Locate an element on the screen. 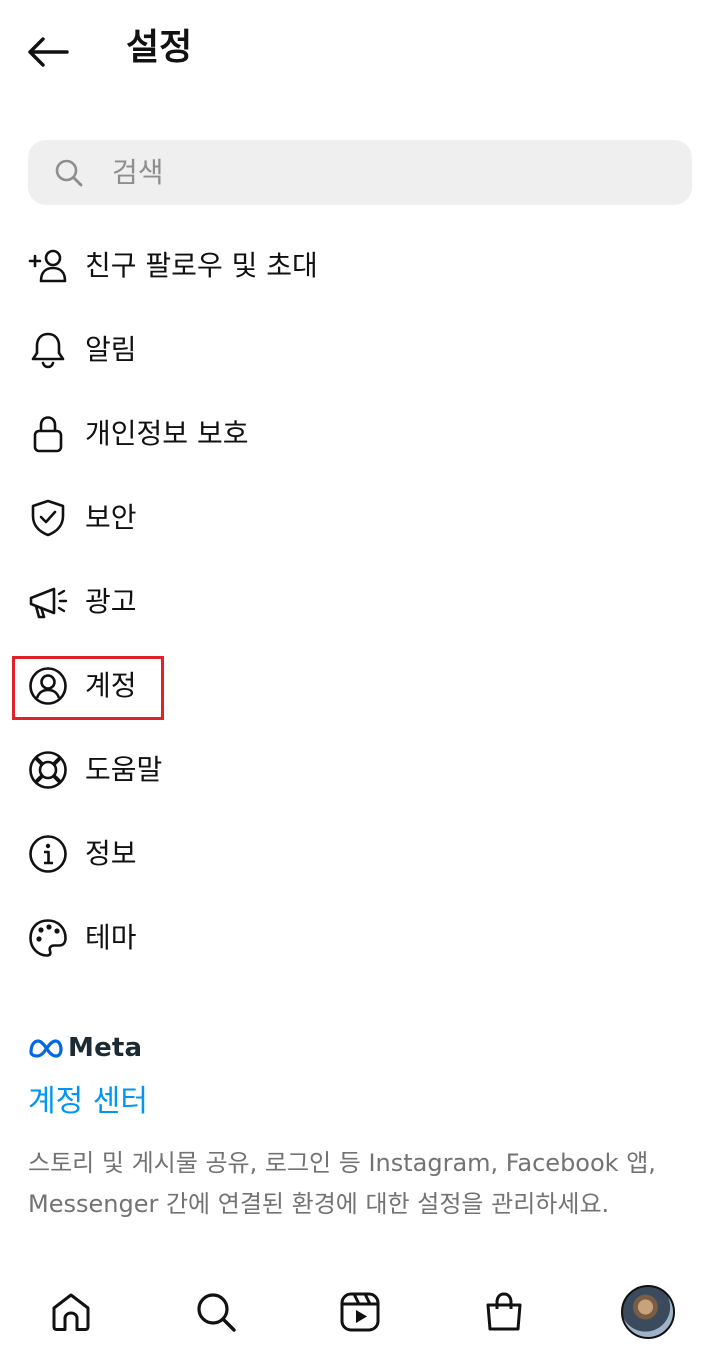  nav-reels is located at coordinates (360, 1312).